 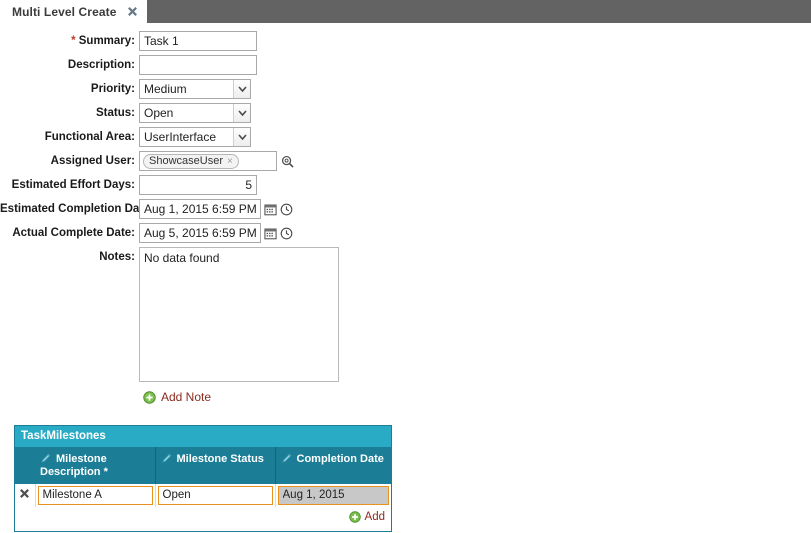 I want to click on completion-date-input, so click(x=333, y=495).